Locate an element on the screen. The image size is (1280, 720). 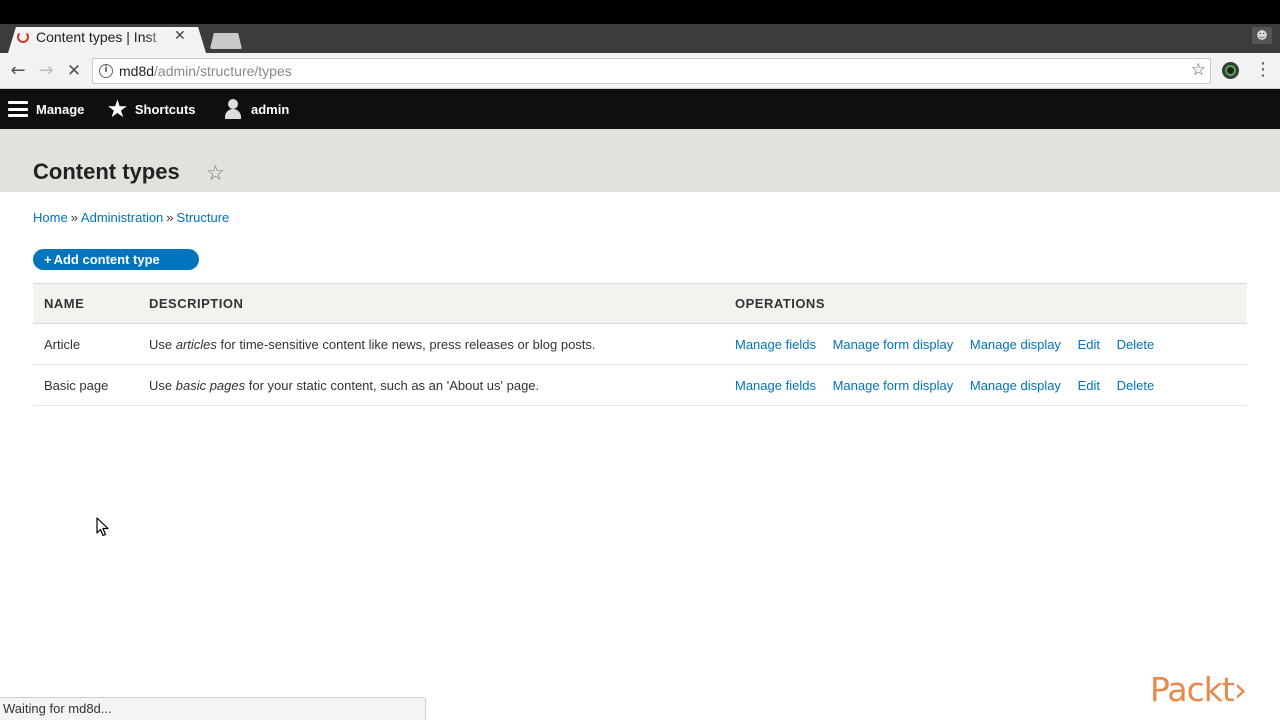
add-content-type-label: Add content type is located at coordinates (106, 259).